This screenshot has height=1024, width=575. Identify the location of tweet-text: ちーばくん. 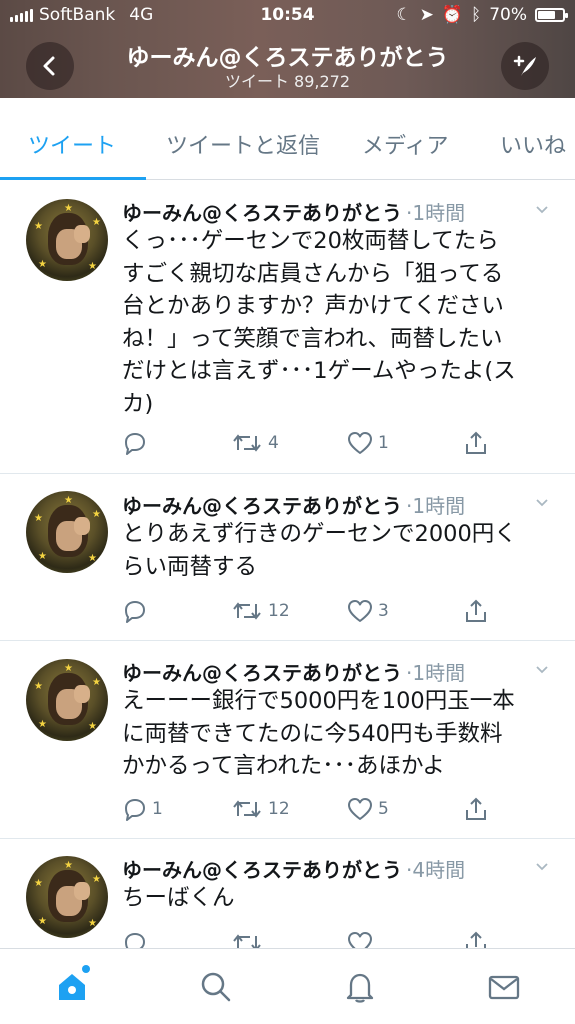
(334, 898).